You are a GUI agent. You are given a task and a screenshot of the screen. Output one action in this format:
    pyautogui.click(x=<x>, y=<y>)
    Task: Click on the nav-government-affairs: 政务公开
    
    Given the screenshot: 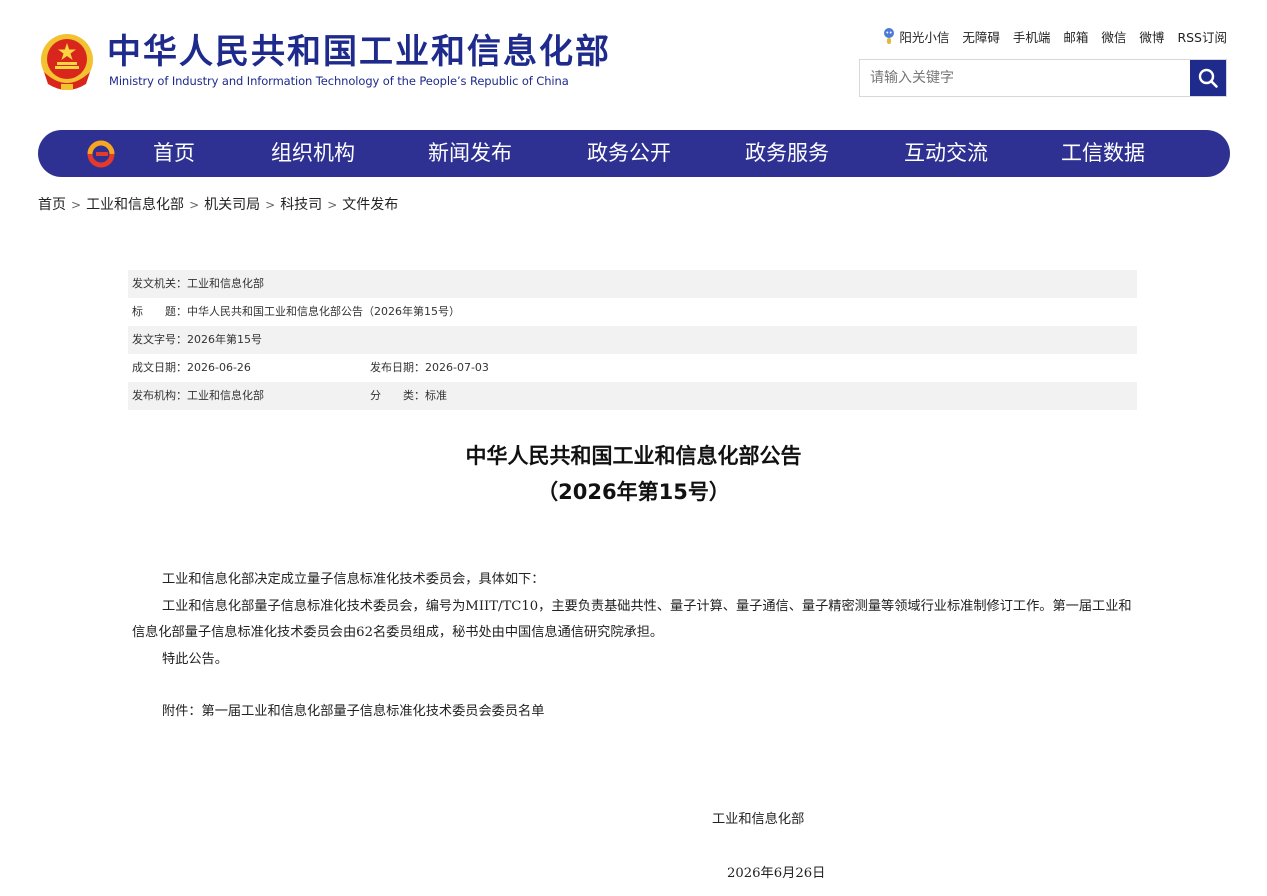 What is the action you would take?
    pyautogui.click(x=629, y=153)
    